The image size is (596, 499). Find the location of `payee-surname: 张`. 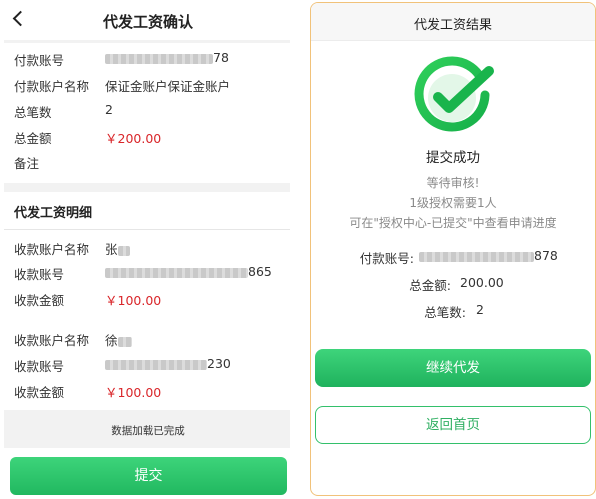

payee-surname: 张 is located at coordinates (111, 249).